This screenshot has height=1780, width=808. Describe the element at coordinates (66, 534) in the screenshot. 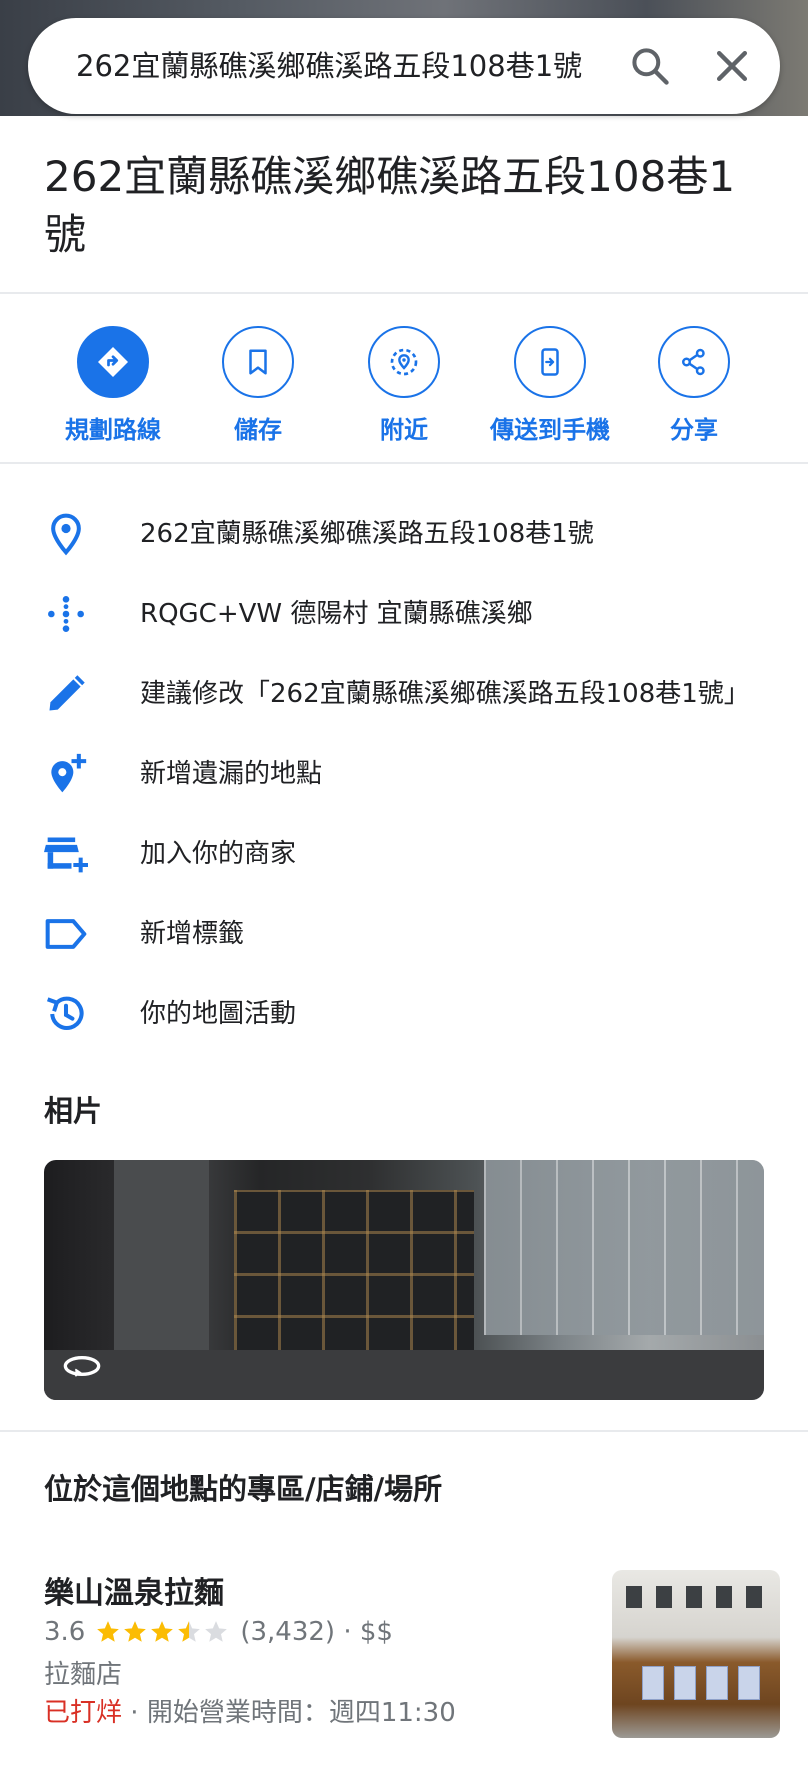

I see `location-pin-icon` at that location.